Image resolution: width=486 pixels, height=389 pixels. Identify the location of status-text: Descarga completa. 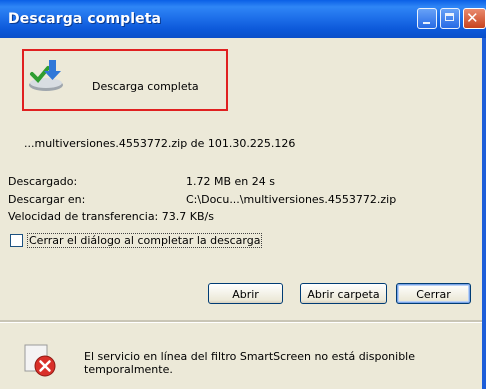
(145, 86).